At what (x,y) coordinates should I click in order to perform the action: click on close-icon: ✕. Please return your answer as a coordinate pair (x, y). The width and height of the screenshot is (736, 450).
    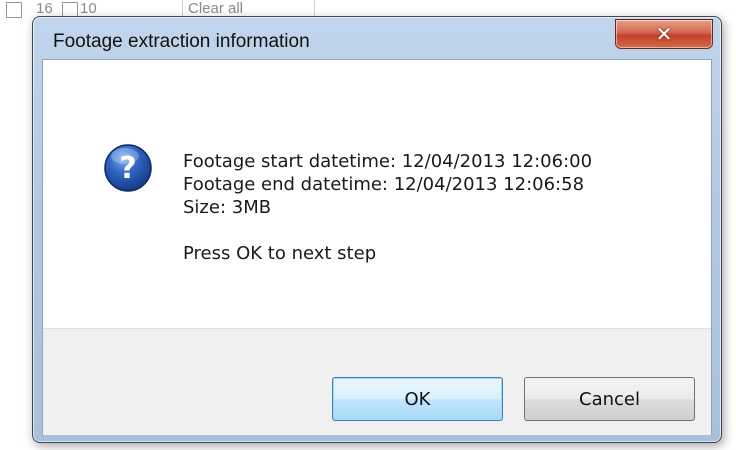
    Looking at the image, I should click on (664, 34).